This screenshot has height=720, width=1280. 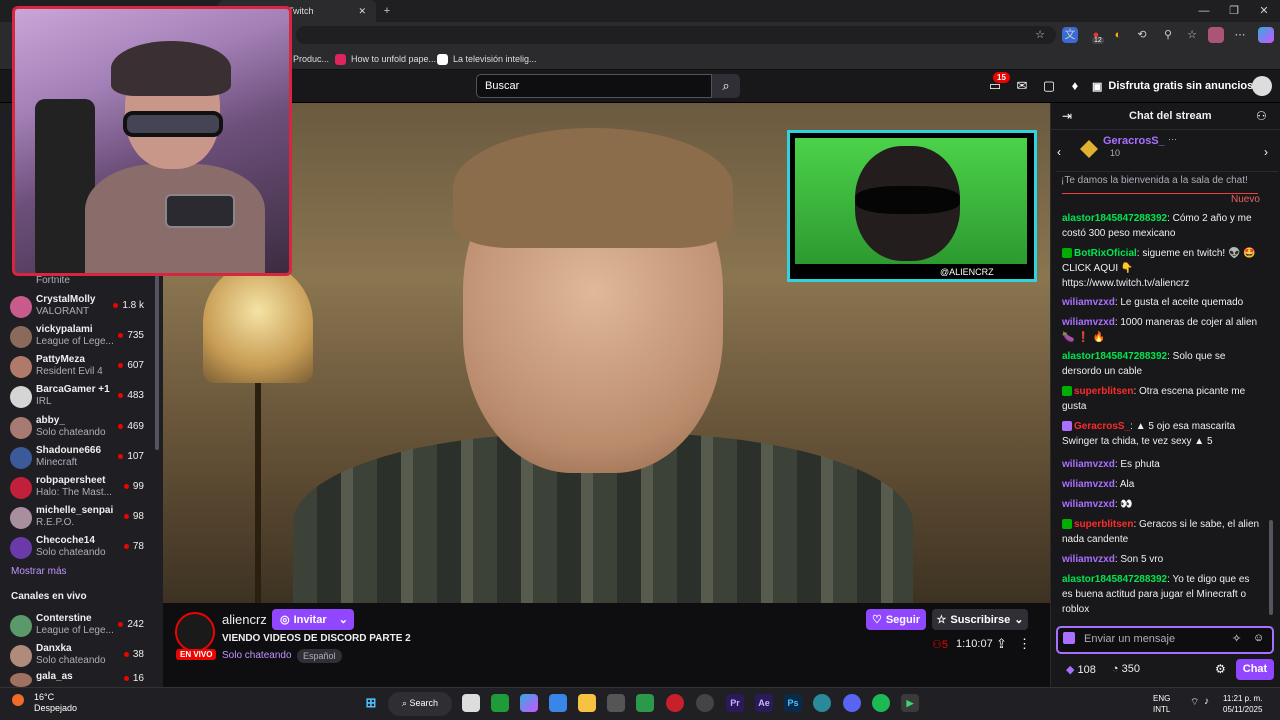 What do you see at coordinates (1242, 704) in the screenshot?
I see `system-clock: 11:21 p. m. 05/11/2025` at bounding box center [1242, 704].